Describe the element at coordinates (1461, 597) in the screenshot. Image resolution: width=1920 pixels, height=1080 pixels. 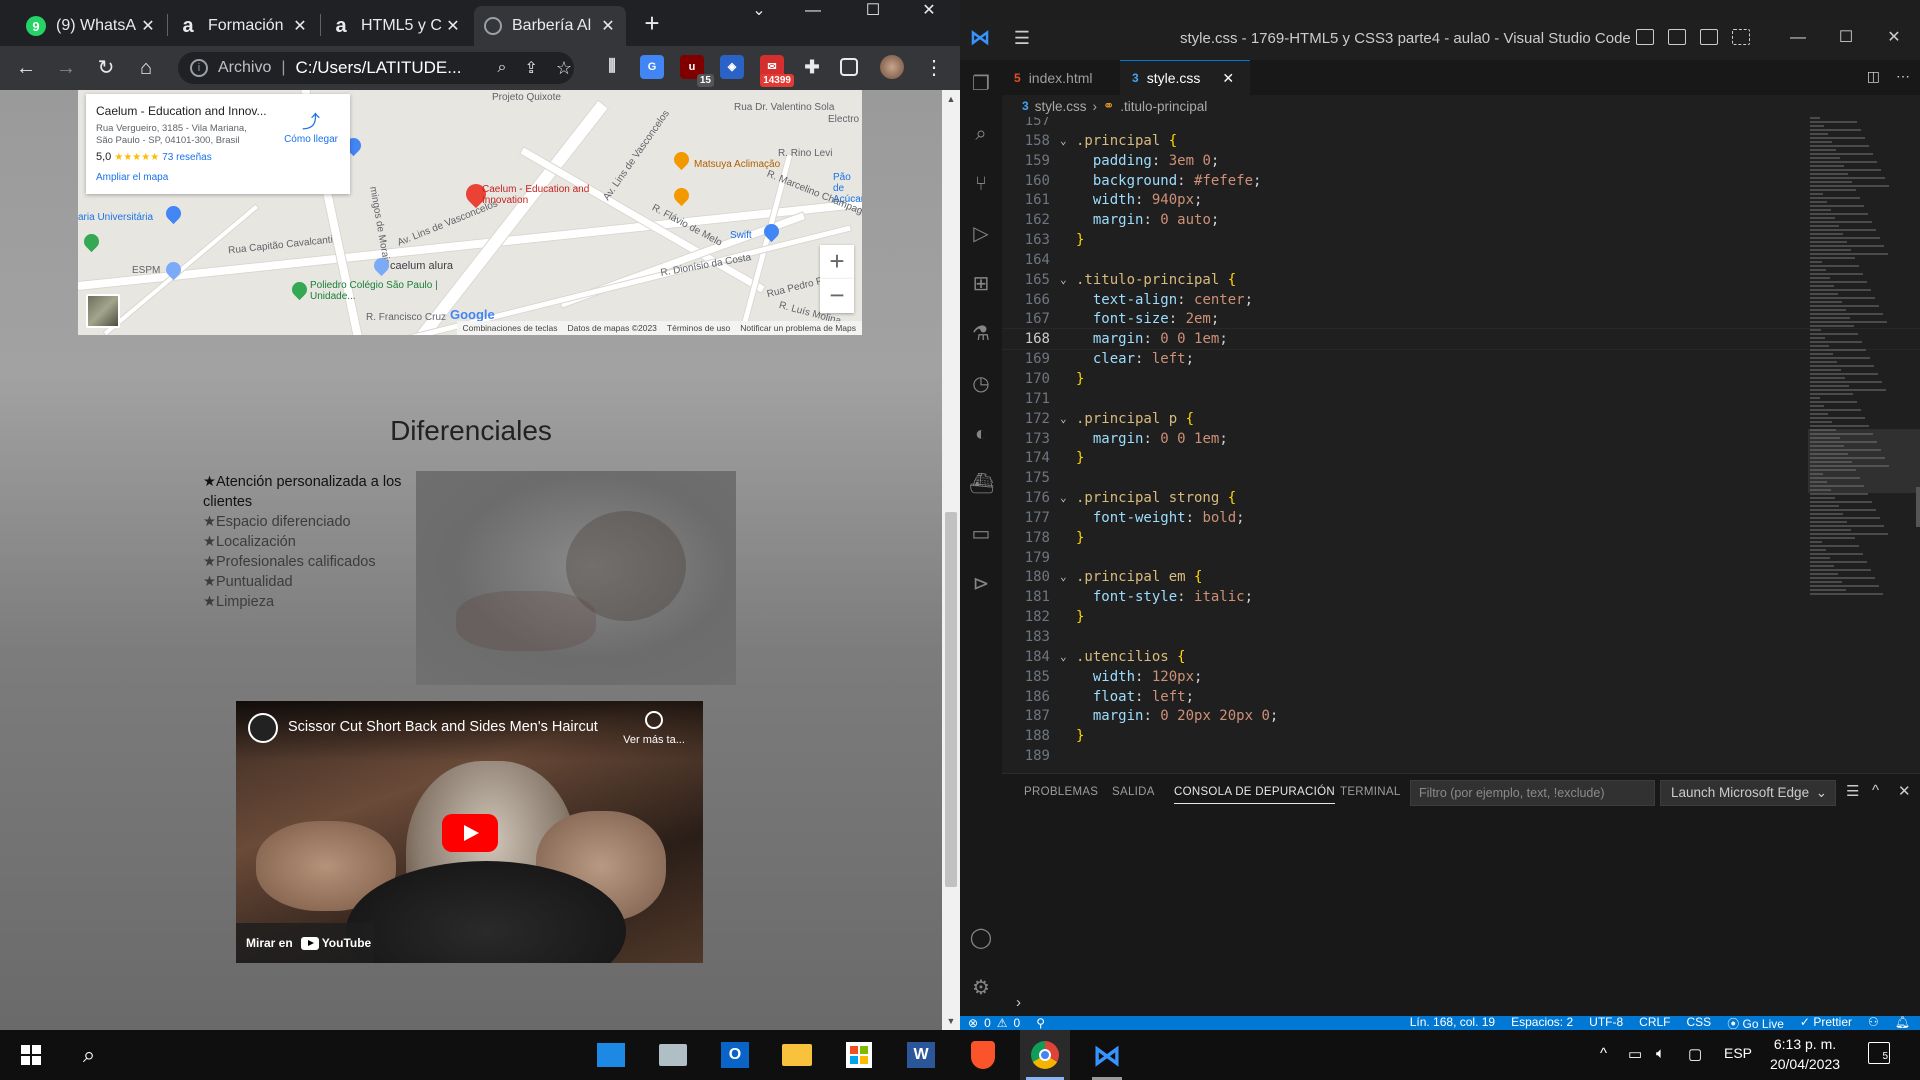
I see `code-line: 181 font-style: italic;` at that location.